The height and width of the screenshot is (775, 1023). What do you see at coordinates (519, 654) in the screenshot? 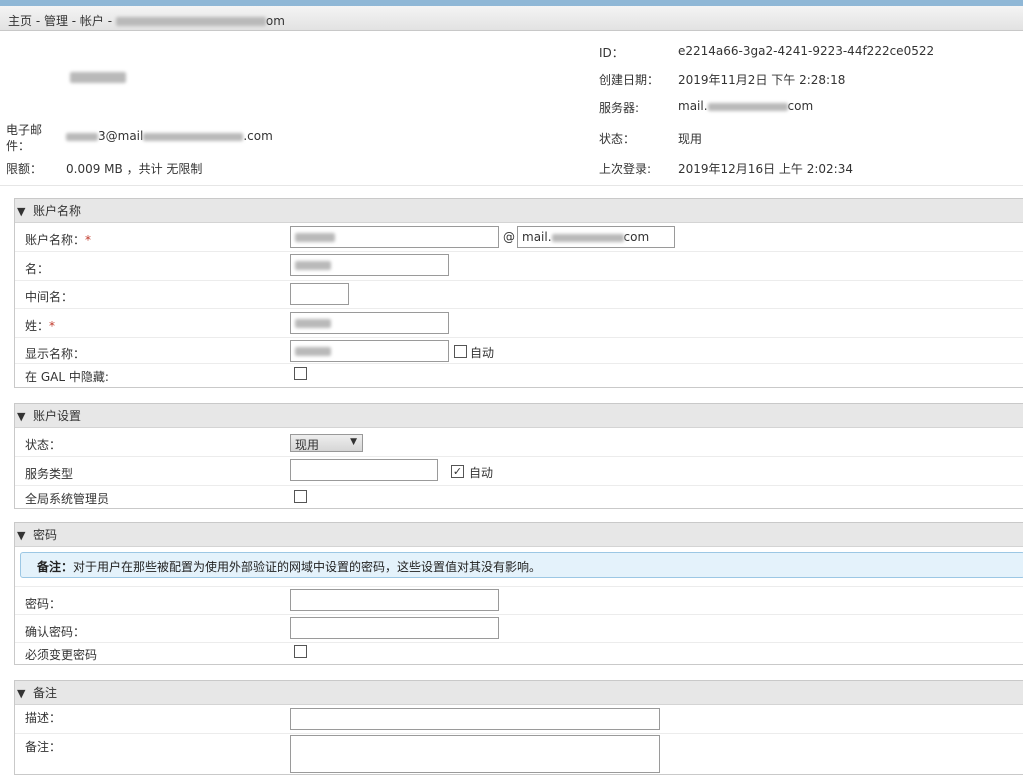
I see `must-change-row: 必须变更密码` at bounding box center [519, 654].